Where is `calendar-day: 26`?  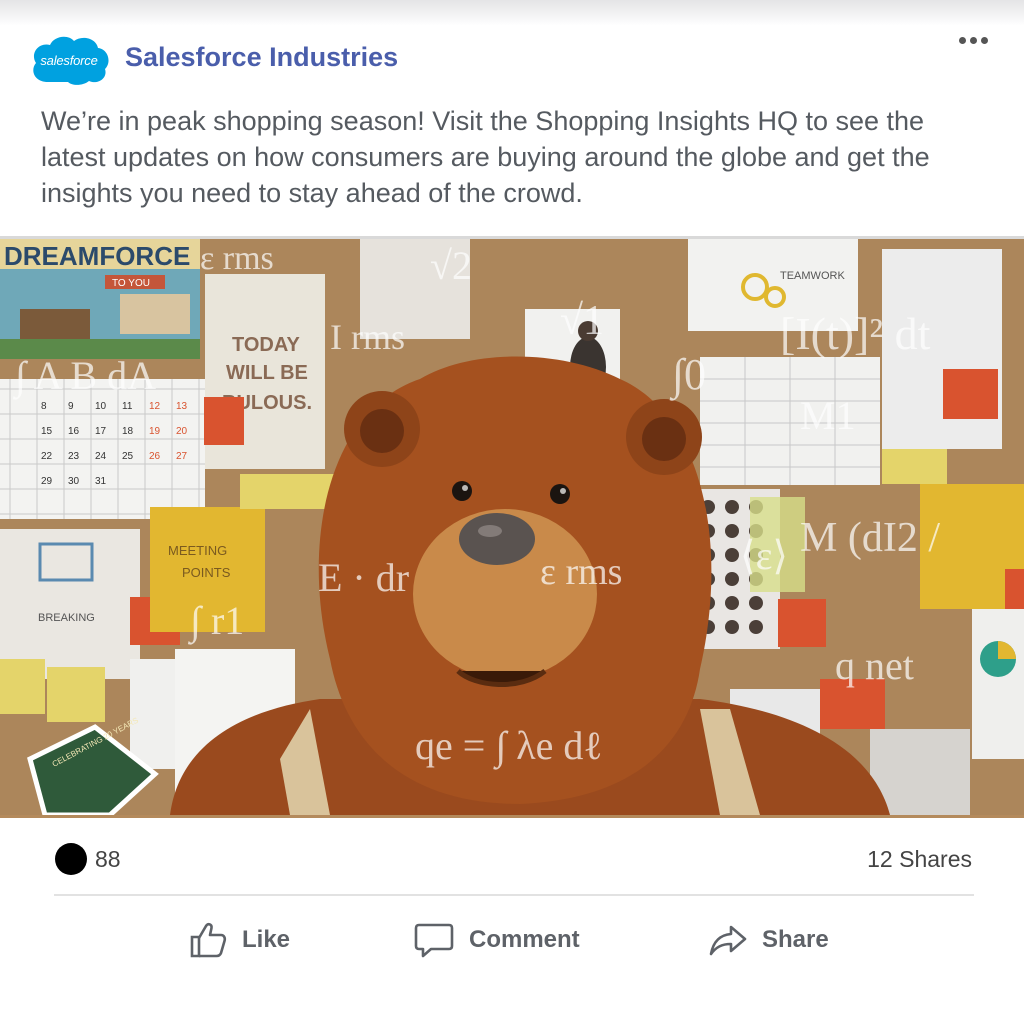 calendar-day: 26 is located at coordinates (155, 456).